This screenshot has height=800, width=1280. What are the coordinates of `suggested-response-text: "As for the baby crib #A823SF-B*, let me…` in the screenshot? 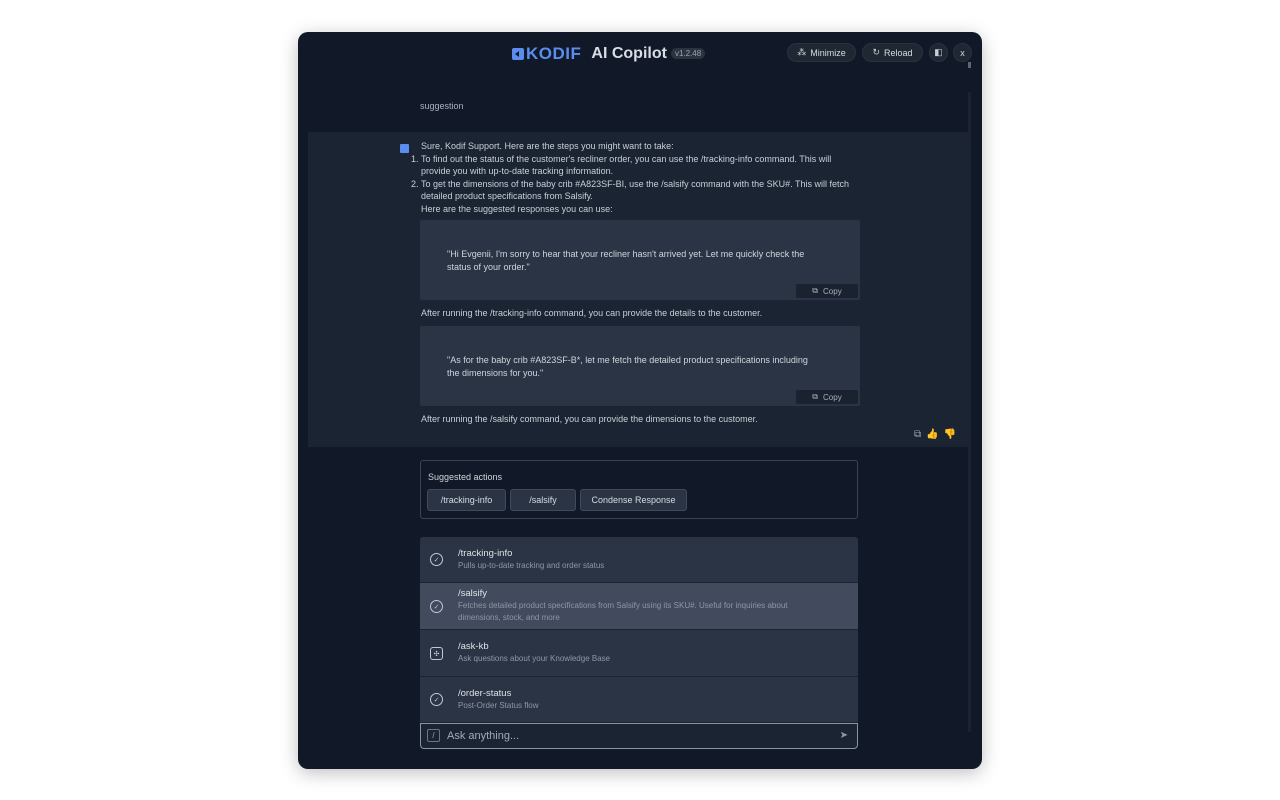 It's located at (627, 366).